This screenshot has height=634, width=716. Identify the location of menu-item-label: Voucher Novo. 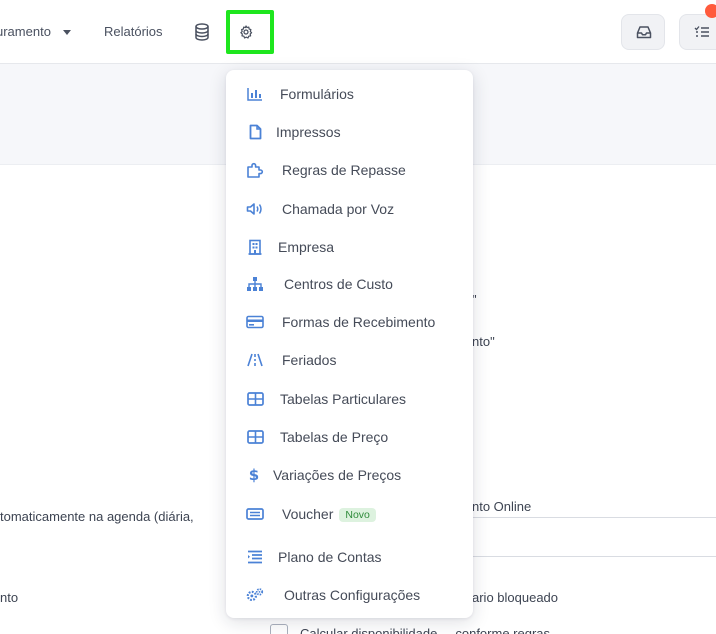
(329, 514).